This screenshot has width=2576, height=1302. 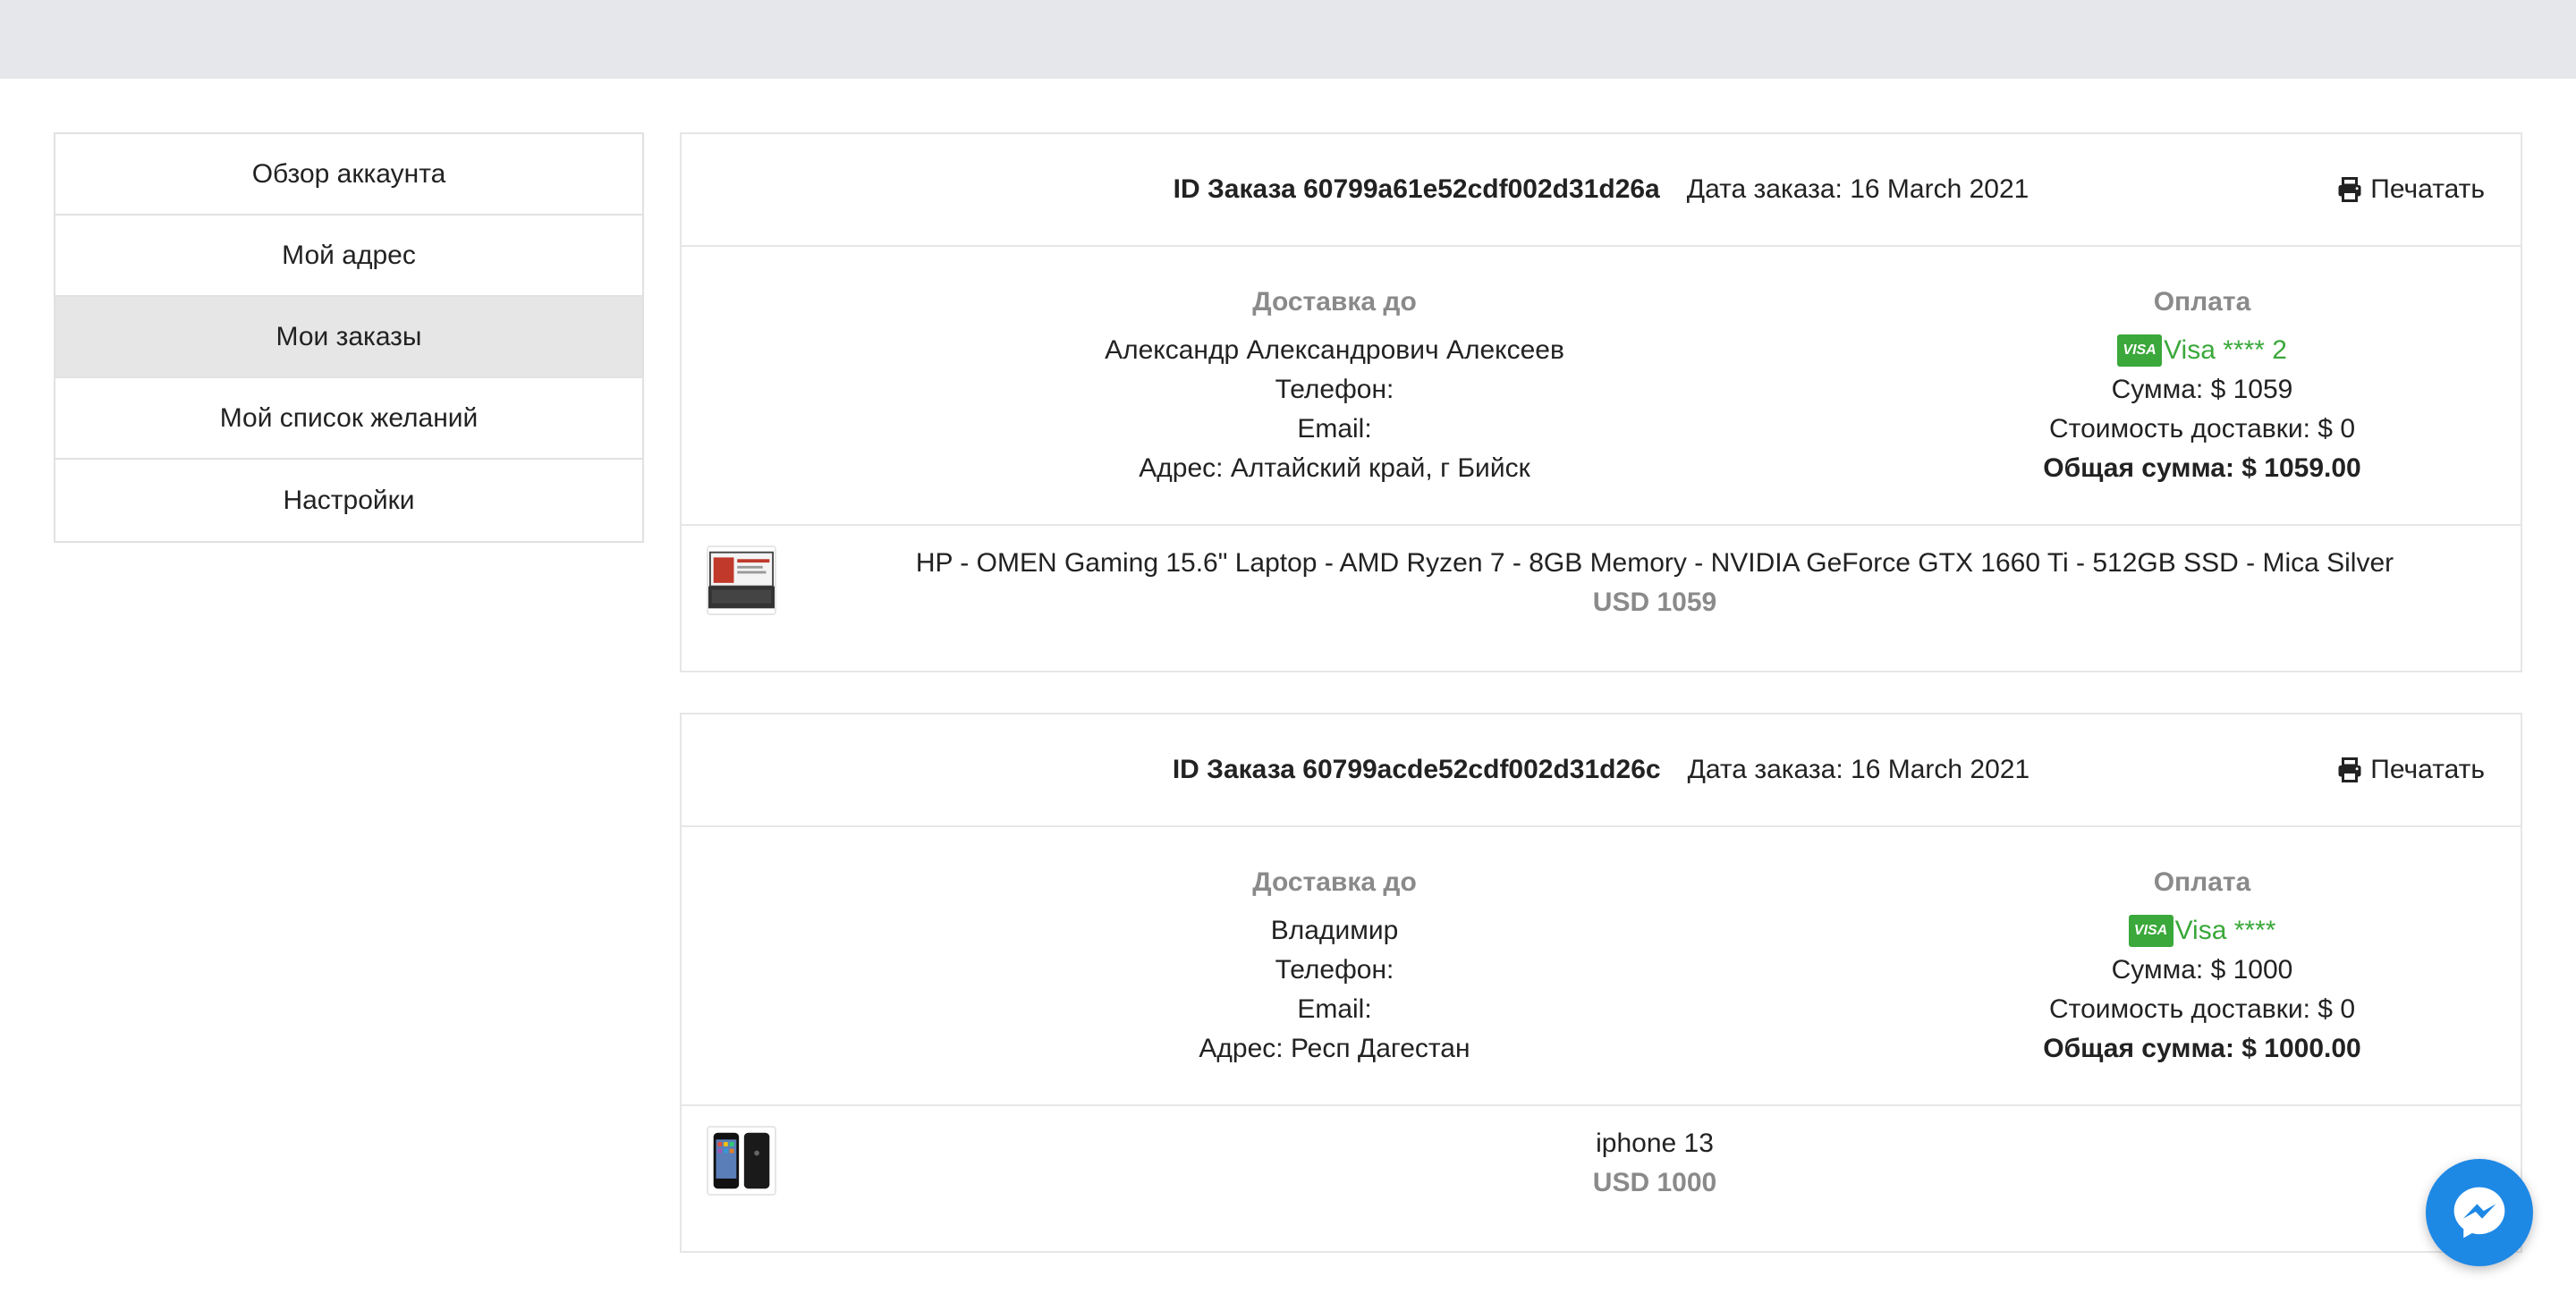 What do you see at coordinates (2225, 350) in the screenshot?
I see `card-label: Visa **** 2` at bounding box center [2225, 350].